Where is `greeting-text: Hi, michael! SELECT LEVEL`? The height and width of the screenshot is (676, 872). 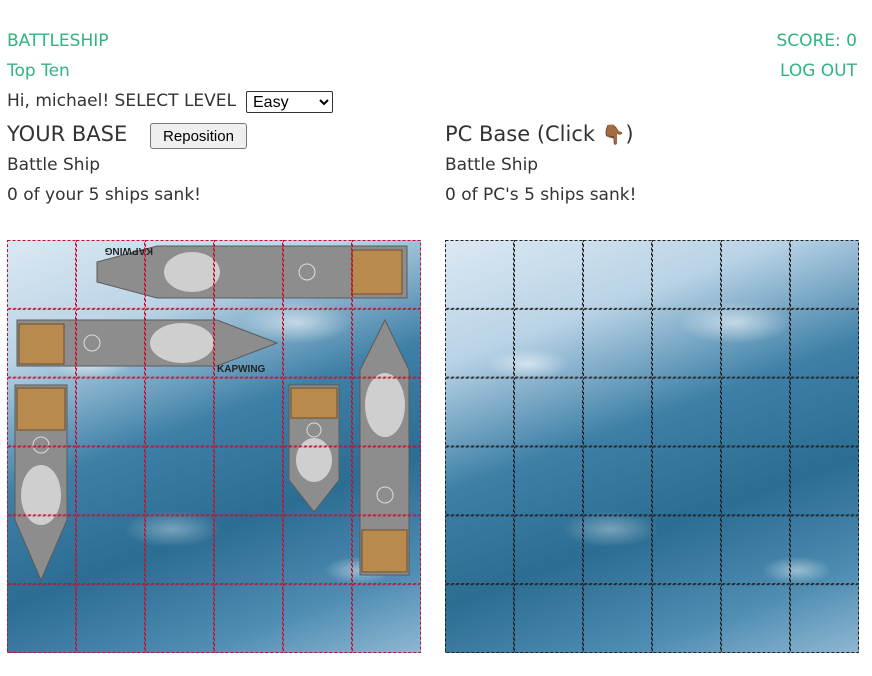
greeting-text: Hi, michael! SELECT LEVEL is located at coordinates (121, 101).